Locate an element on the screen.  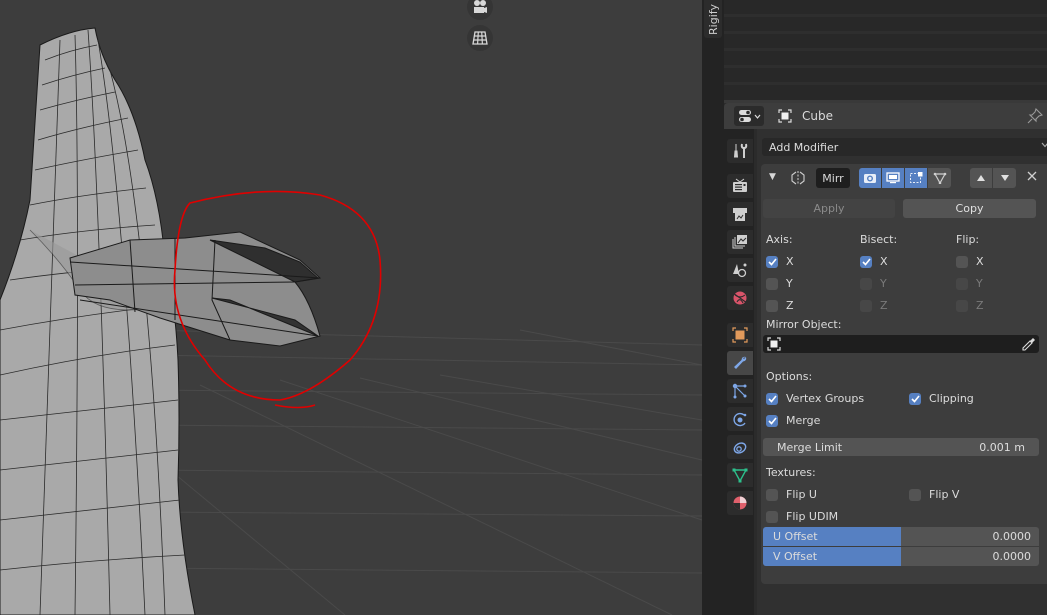
checkbox-label: Flip V is located at coordinates (944, 494).